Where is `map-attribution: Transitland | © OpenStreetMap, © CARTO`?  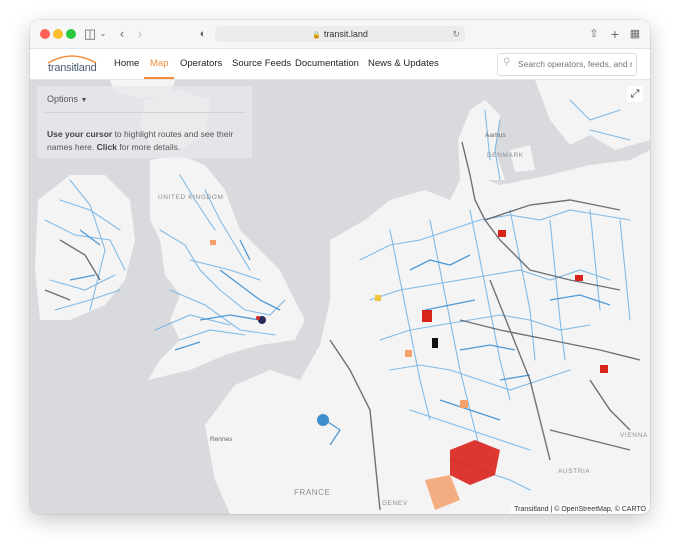 map-attribution: Transitland | © OpenStreetMap, © CARTO is located at coordinates (580, 509).